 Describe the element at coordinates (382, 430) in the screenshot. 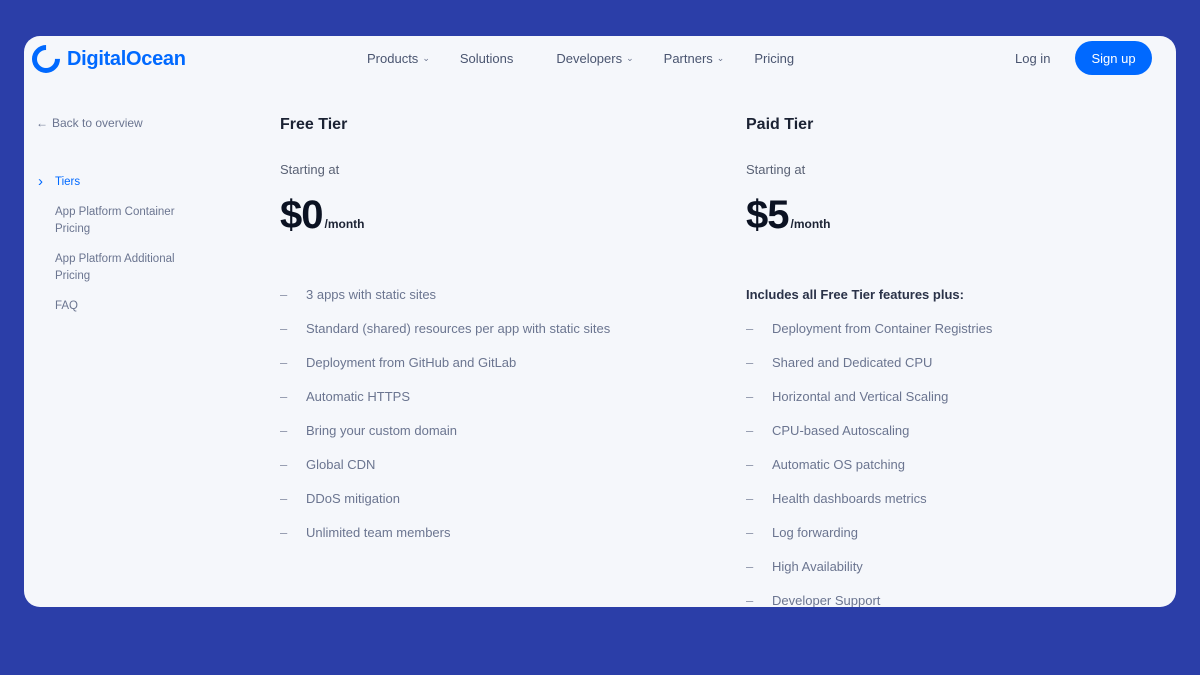

I see `feature-text: Bring your custom domain` at that location.